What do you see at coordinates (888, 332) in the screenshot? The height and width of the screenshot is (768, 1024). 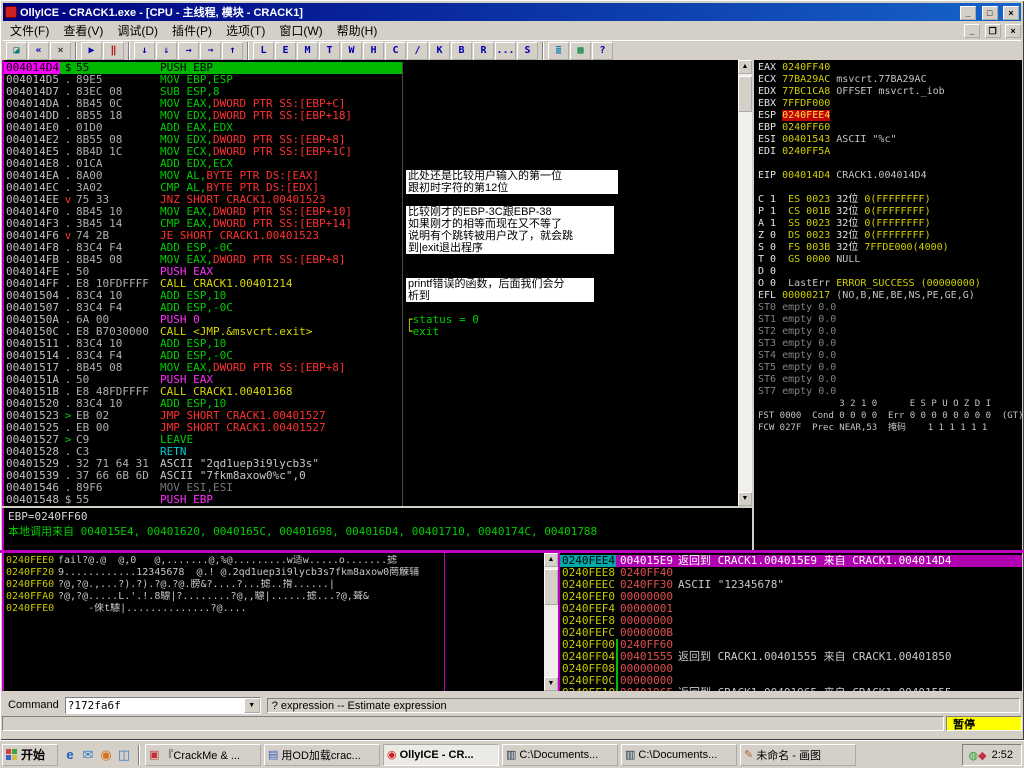 I see `register-line: ST2 empty 0.0` at bounding box center [888, 332].